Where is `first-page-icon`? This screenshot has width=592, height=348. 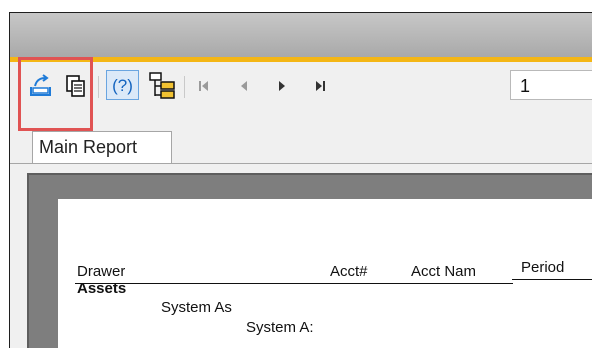 first-page-icon is located at coordinates (203, 86).